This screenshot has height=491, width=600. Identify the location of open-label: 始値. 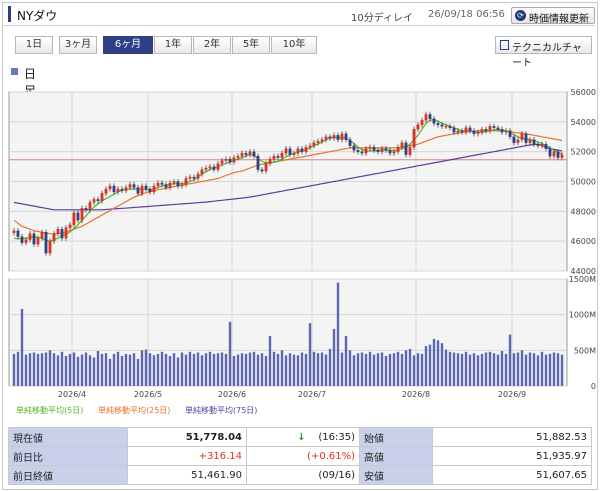
(396, 437).